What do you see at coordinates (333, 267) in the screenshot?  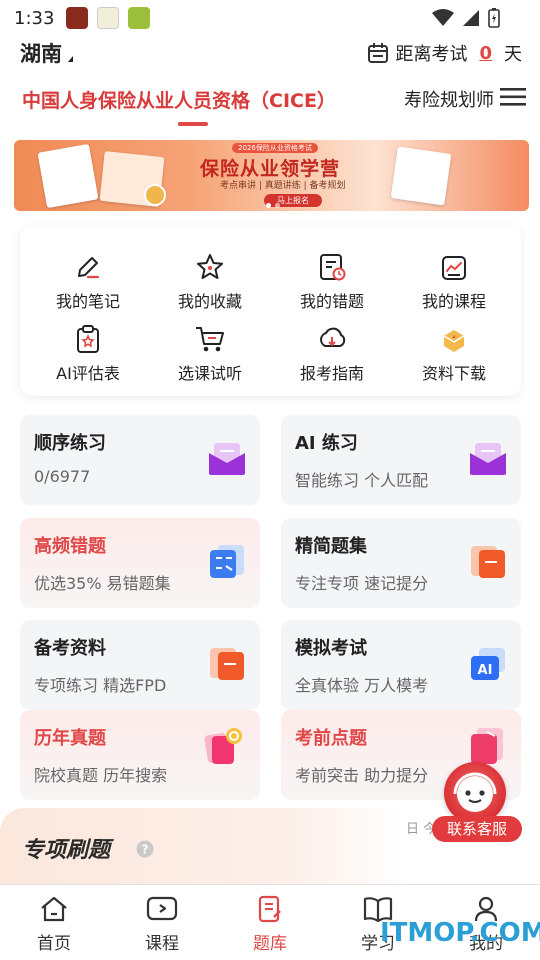 I see `wrong-questions-icon` at bounding box center [333, 267].